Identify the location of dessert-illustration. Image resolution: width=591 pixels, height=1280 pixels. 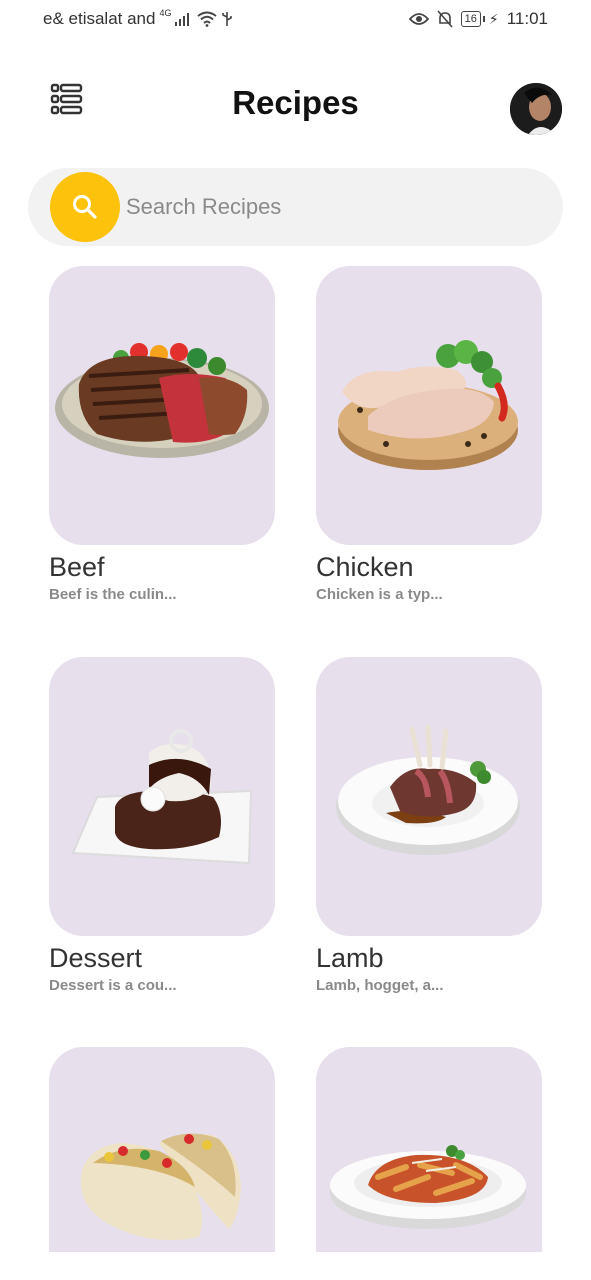
(162, 797).